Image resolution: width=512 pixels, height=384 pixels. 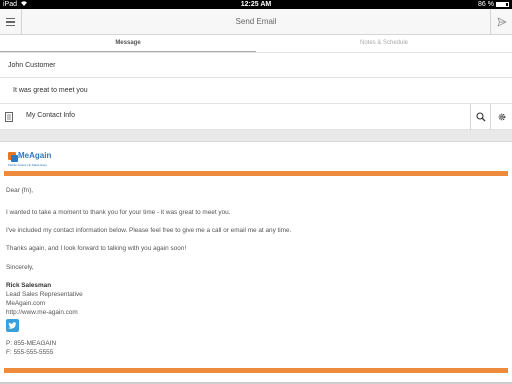 What do you see at coordinates (28, 165) in the screenshot?
I see `logo-tagline: Mobile Follow-Up Made Easy` at bounding box center [28, 165].